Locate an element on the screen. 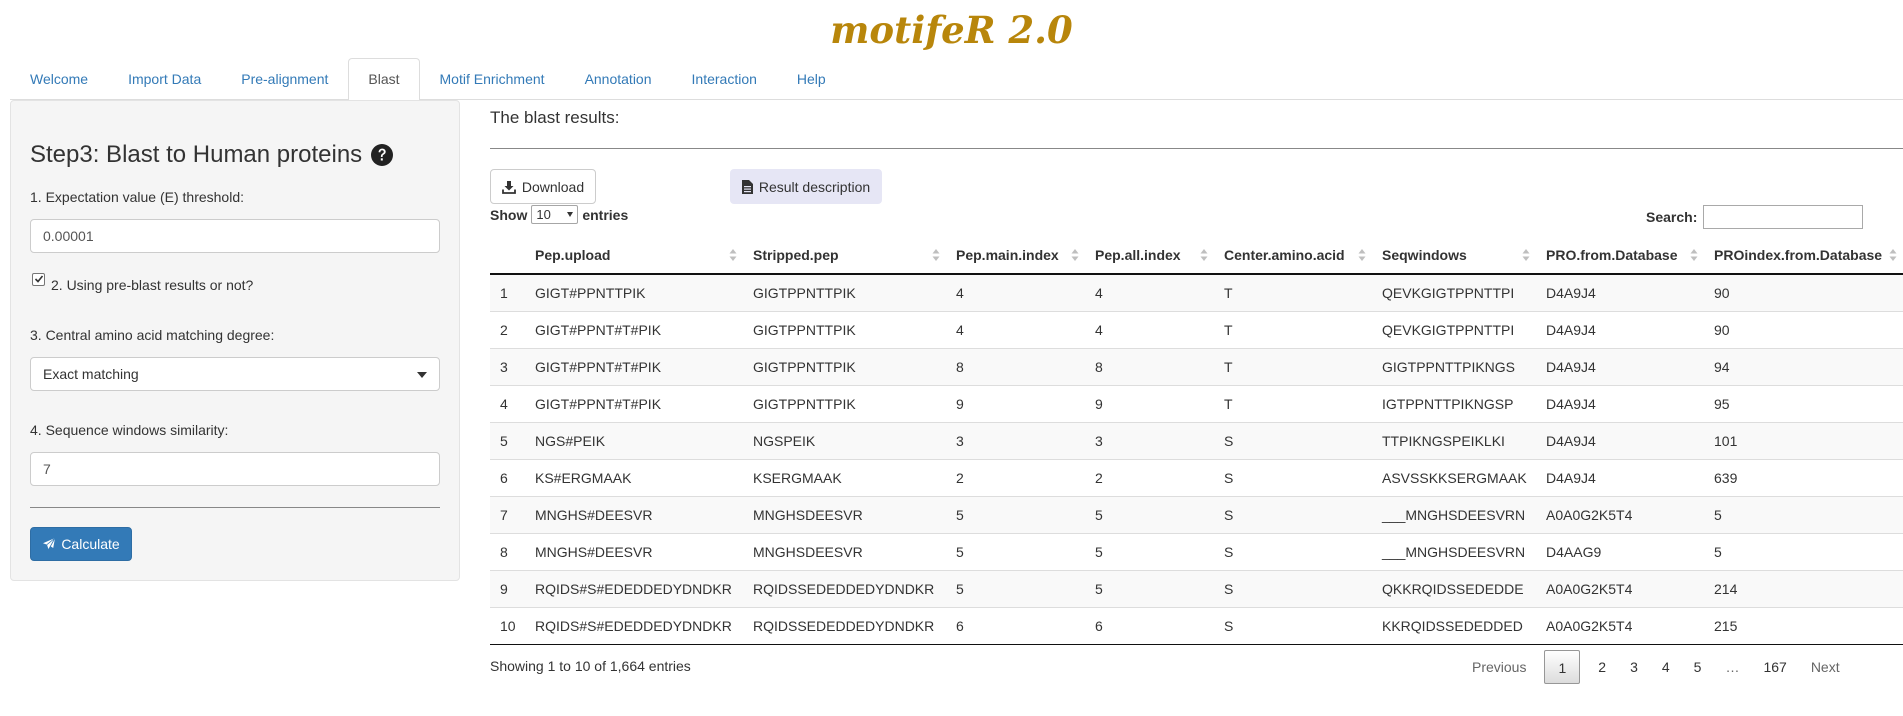 This screenshot has height=716, width=1903. sidebar-divider is located at coordinates (235, 507).